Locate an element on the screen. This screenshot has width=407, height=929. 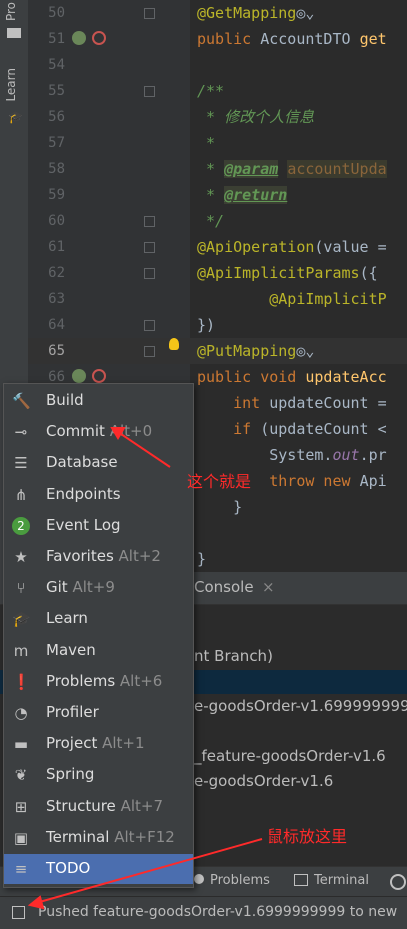
code-token: * 修改个人信息 is located at coordinates (256, 117).